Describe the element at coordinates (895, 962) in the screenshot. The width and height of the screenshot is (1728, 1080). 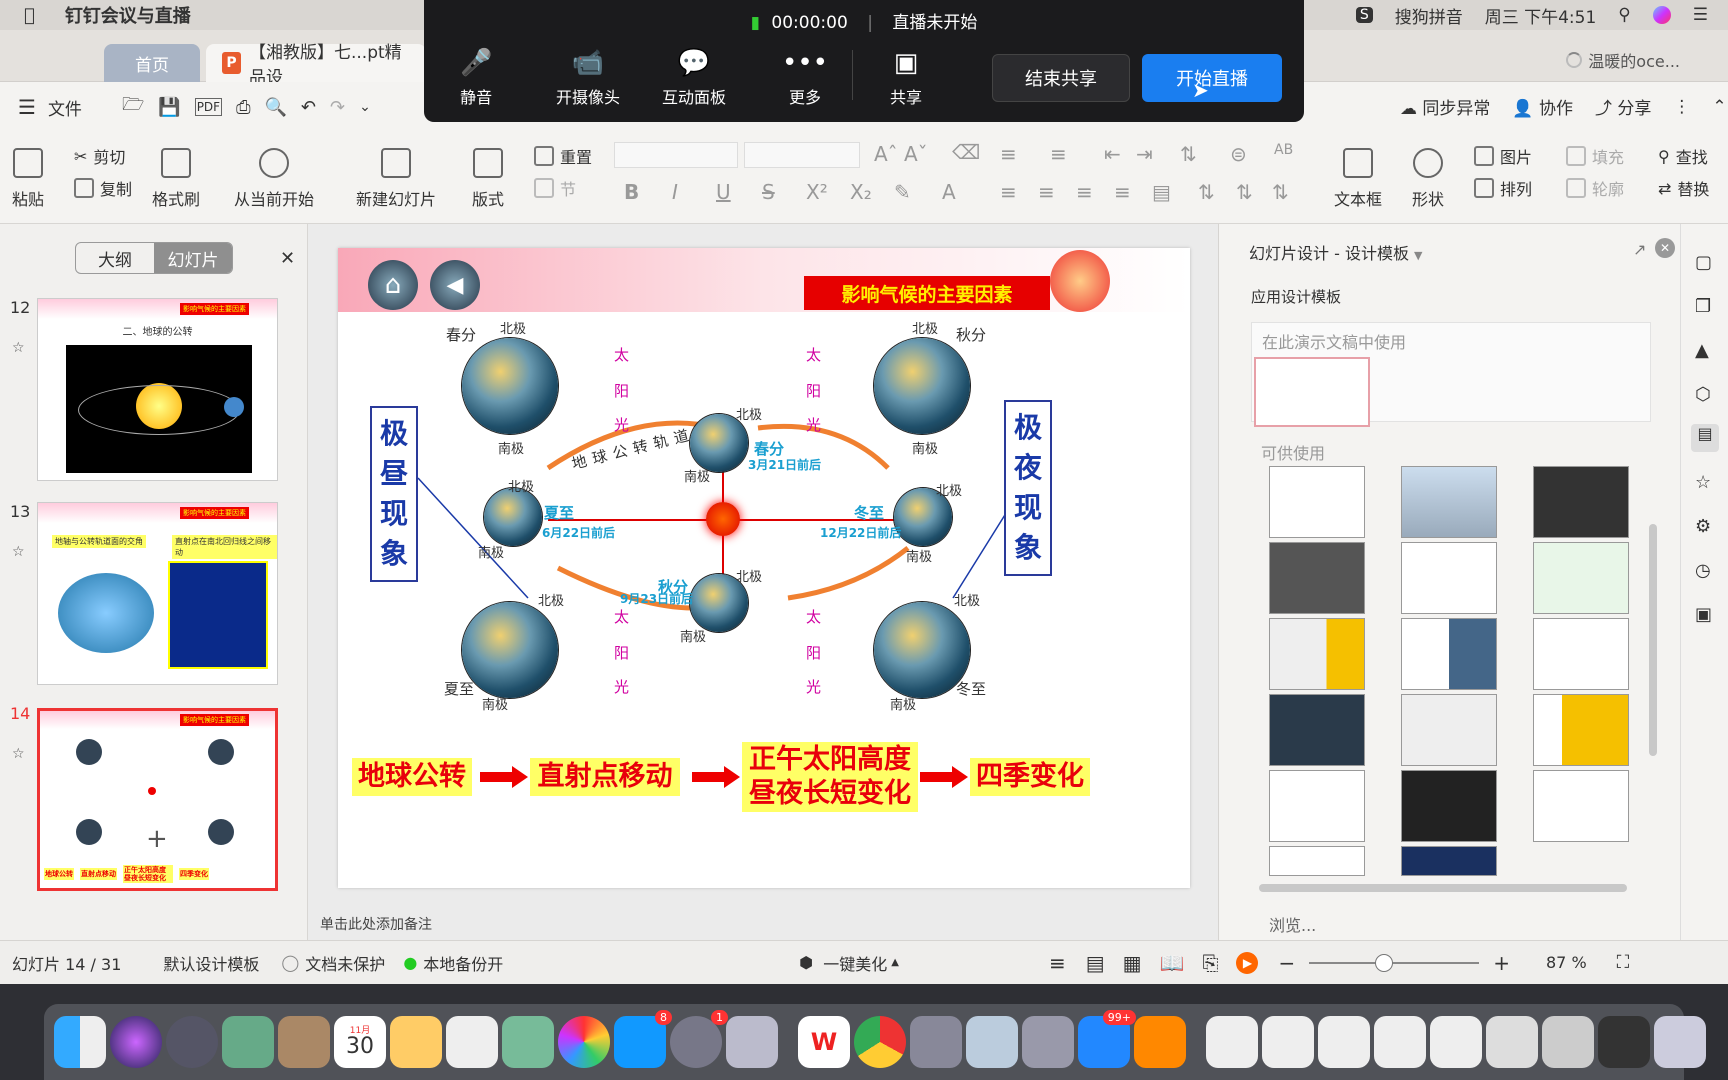
I see `caret-up-icon: ▲` at that location.